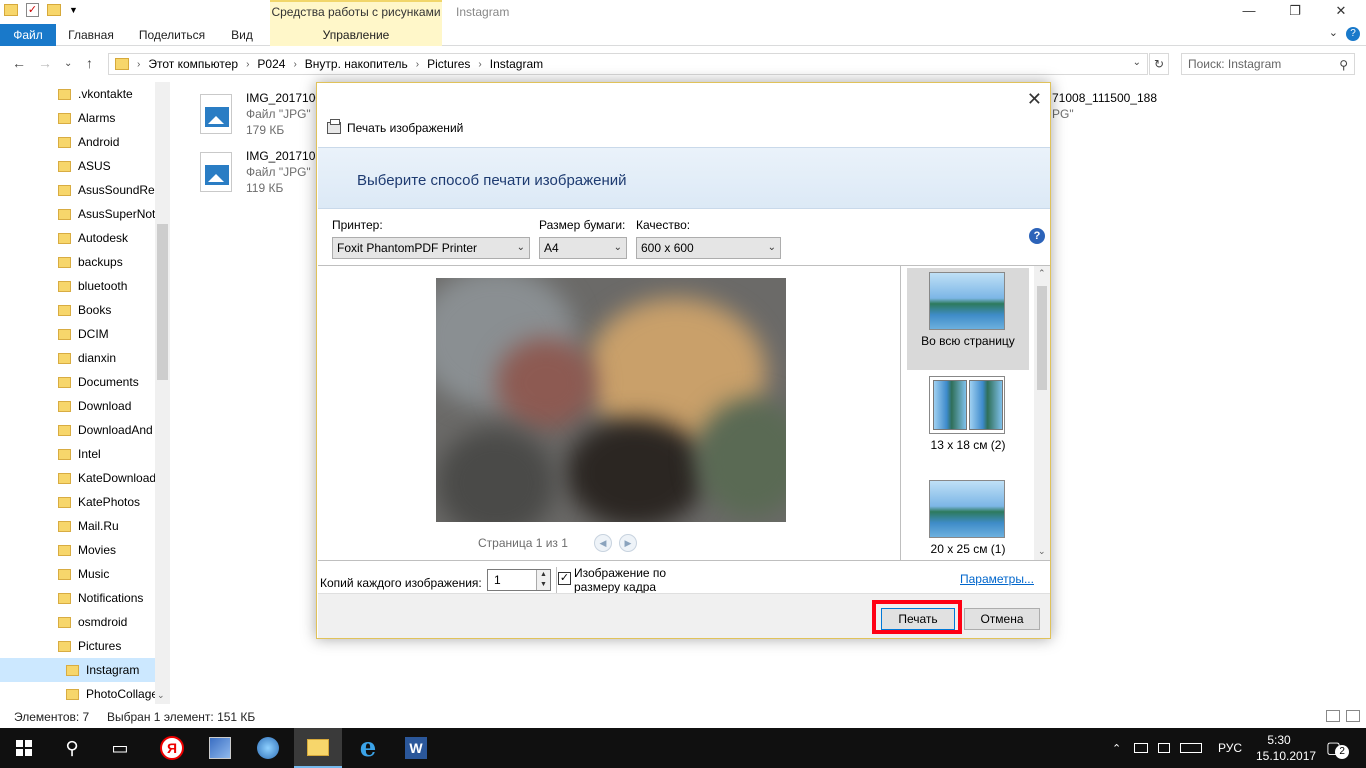  I want to click on tree-item-books: Books, so click(78, 310).